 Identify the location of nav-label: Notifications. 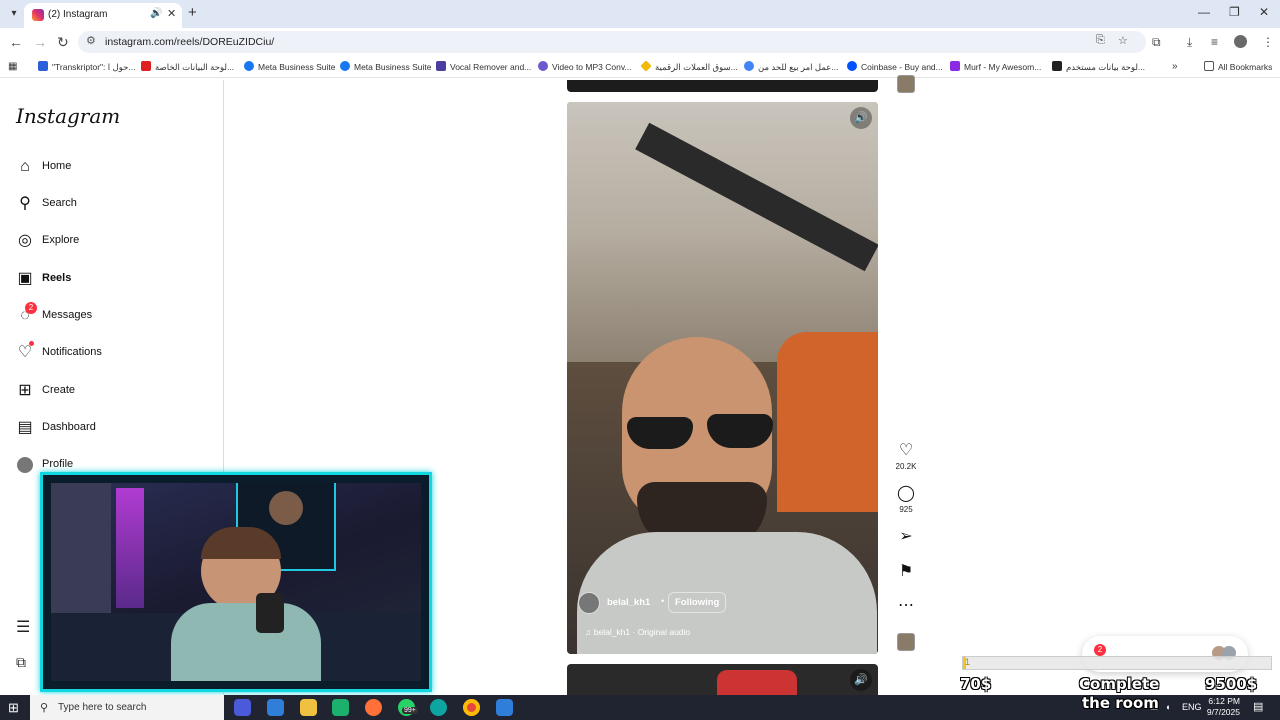
(72, 352).